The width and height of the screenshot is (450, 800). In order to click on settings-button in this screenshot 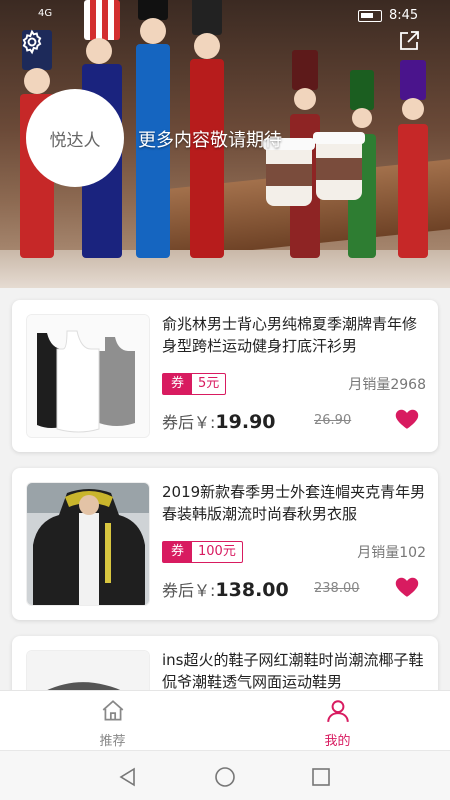, I will do `click(32, 42)`.